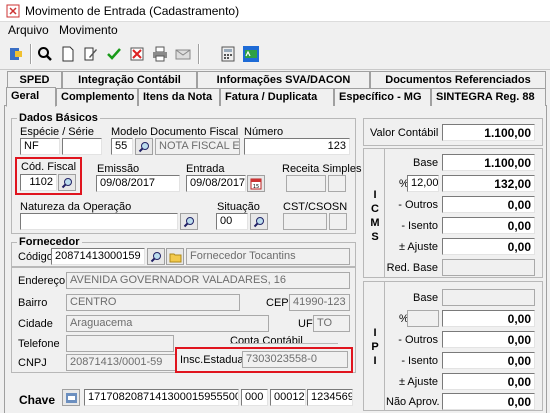 The image size is (550, 413). What do you see at coordinates (288, 397) in the screenshot?
I see `chave-part-3-field: 000123` at bounding box center [288, 397].